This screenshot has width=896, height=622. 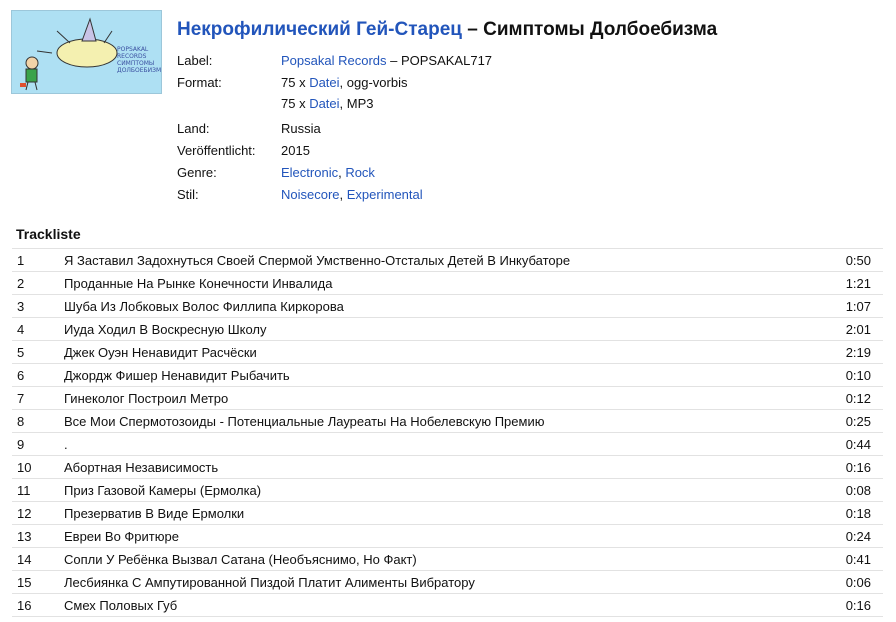 I want to click on meta-style-row: Stil: Noisecore, Experimental, so click(x=334, y=195).